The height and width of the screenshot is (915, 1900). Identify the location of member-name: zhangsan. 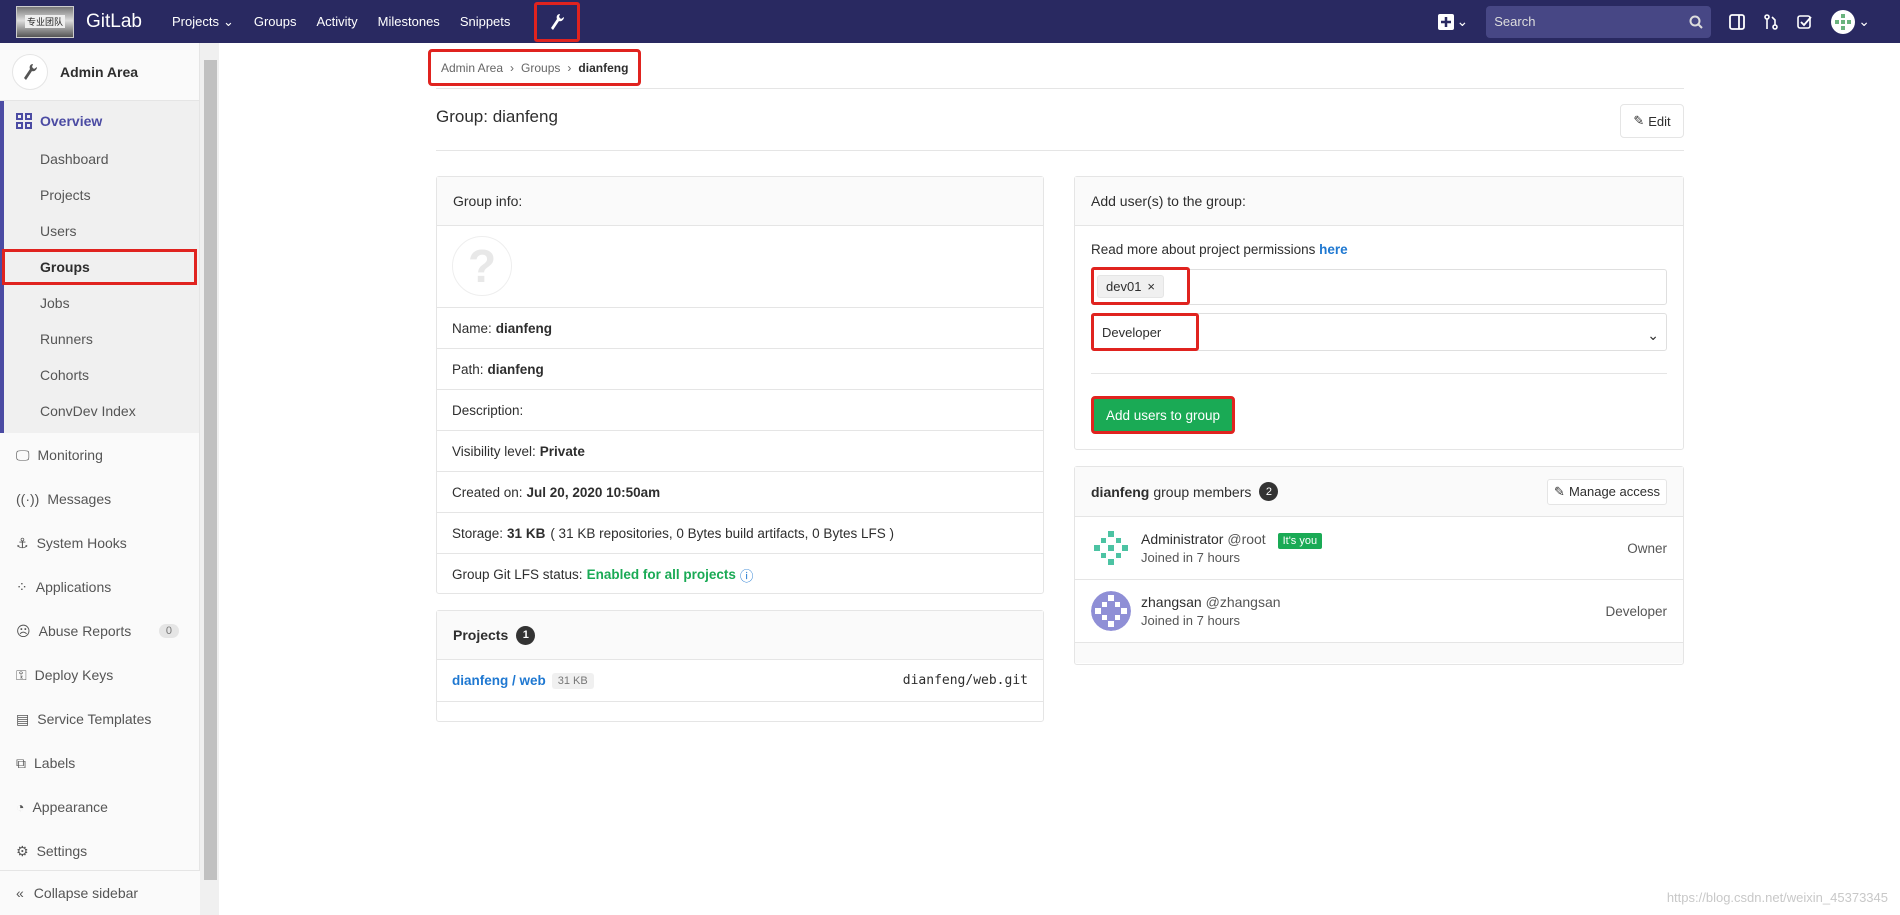
(1171, 602).